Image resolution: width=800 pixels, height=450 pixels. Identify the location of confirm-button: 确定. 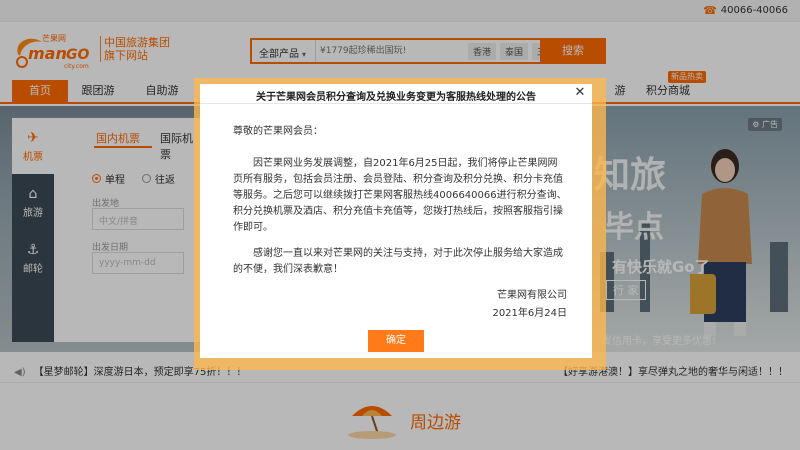
(396, 341).